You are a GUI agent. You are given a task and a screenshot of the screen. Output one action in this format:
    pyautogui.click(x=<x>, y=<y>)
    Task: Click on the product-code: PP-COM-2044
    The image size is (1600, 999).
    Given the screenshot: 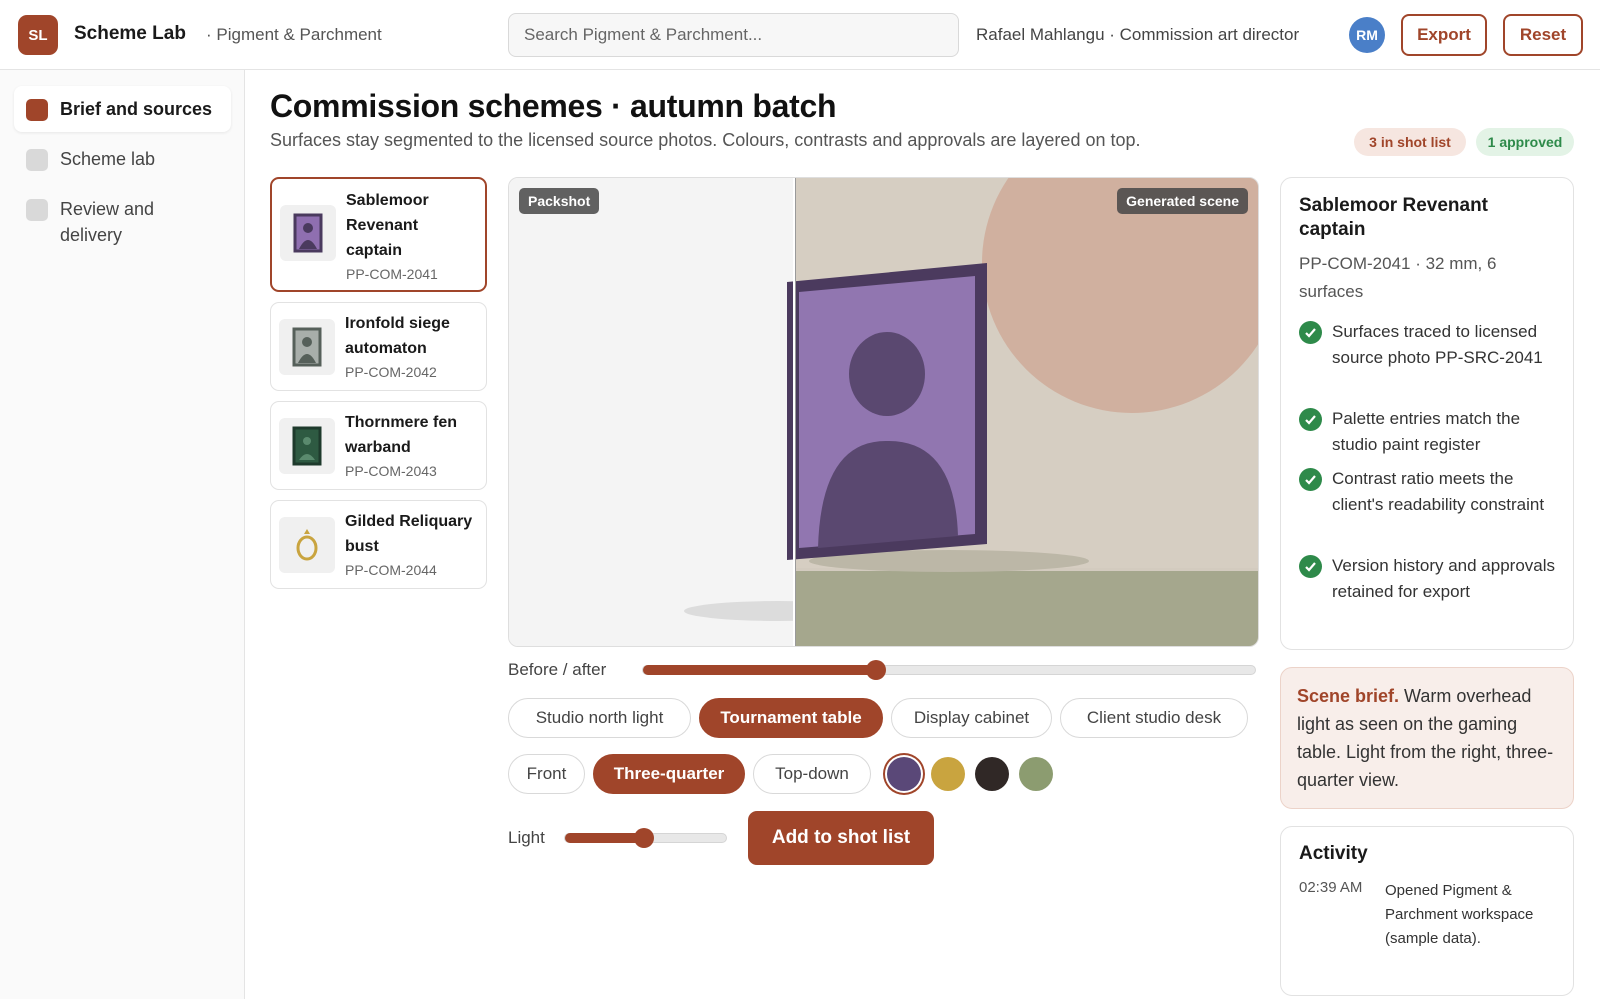 What is the action you would take?
    pyautogui.click(x=391, y=570)
    